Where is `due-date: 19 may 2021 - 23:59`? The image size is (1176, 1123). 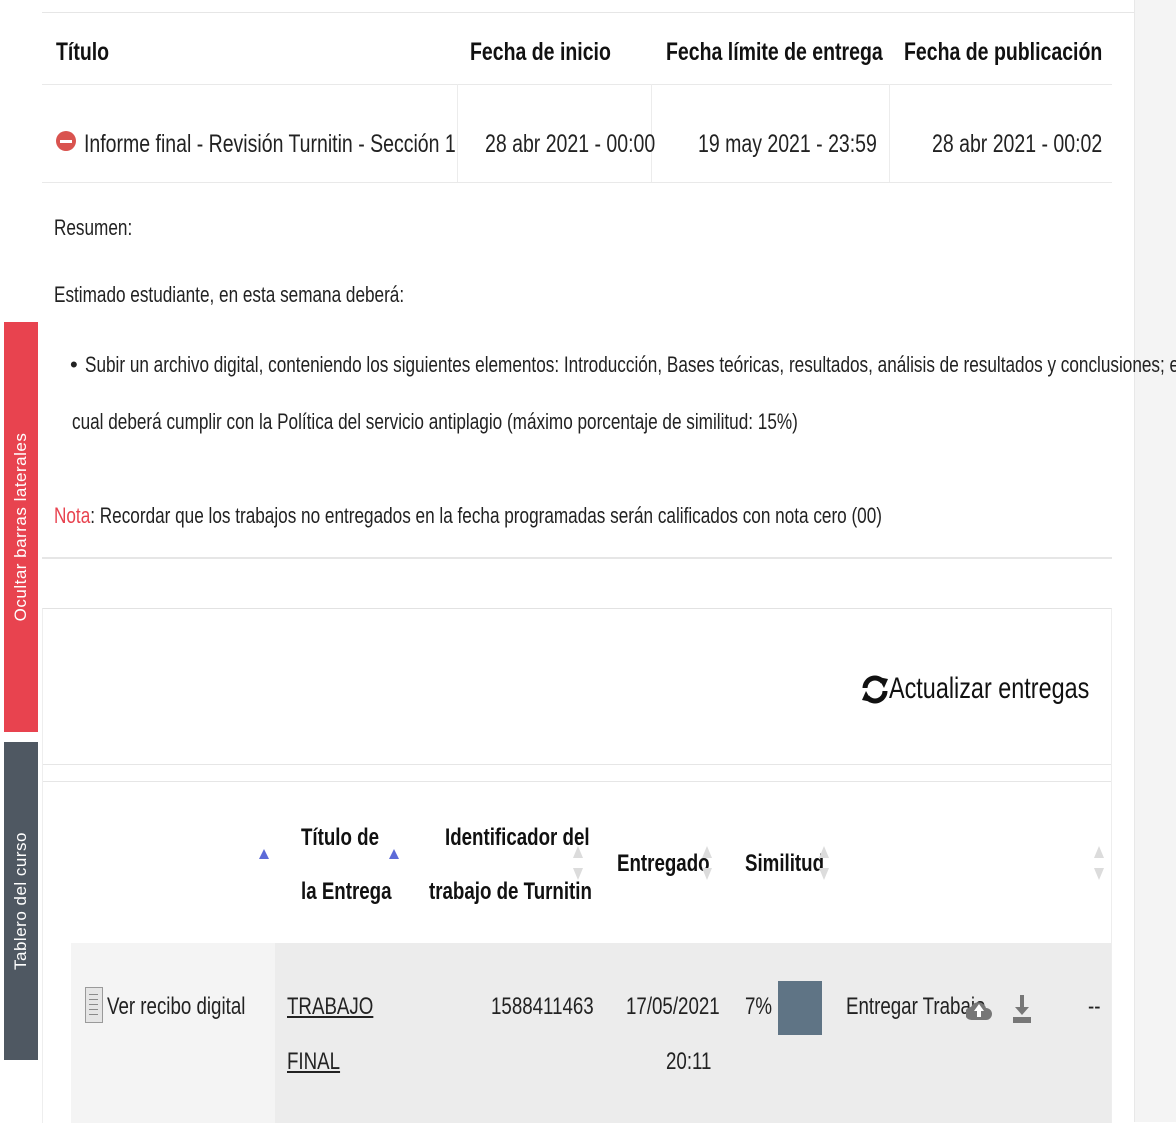 due-date: 19 may 2021 - 23:59 is located at coordinates (787, 144).